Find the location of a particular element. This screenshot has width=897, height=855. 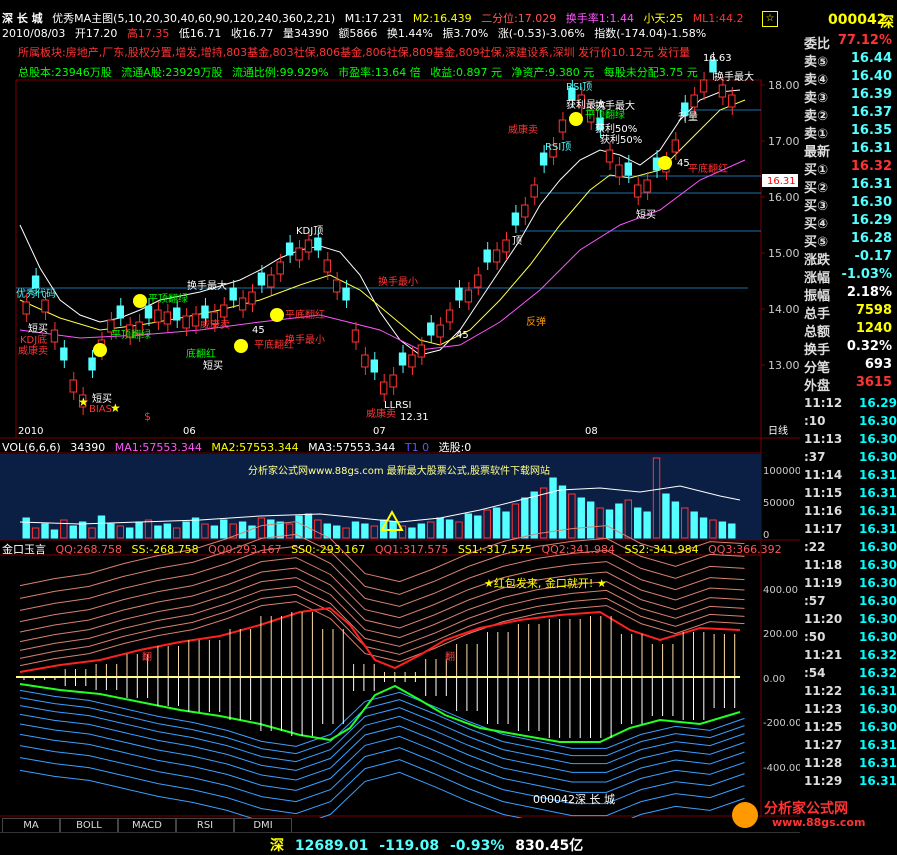

tab-boll: BOLL is located at coordinates (89, 825).